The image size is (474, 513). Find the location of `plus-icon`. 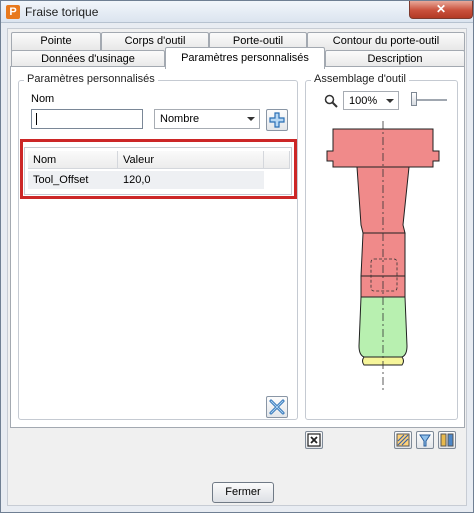

plus-icon is located at coordinates (277, 120).